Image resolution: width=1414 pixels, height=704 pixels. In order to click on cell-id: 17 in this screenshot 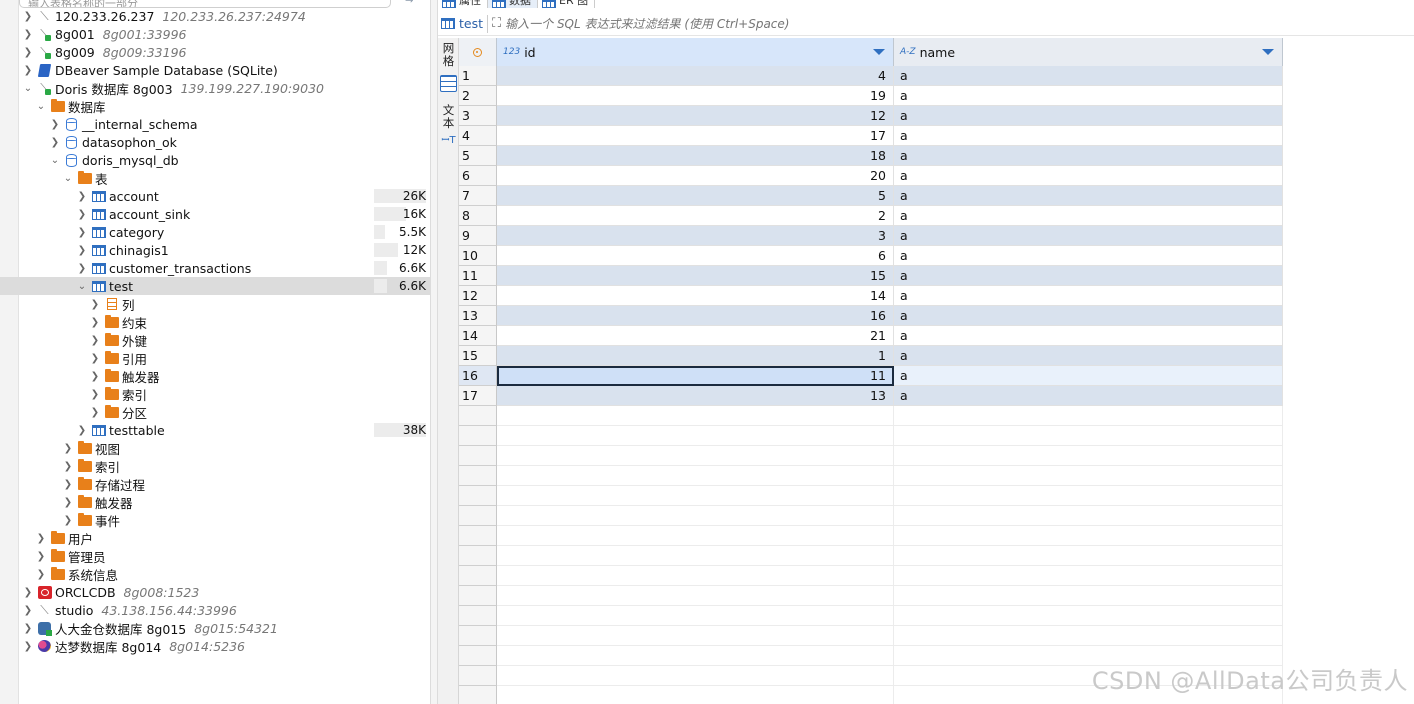, I will do `click(695, 136)`.